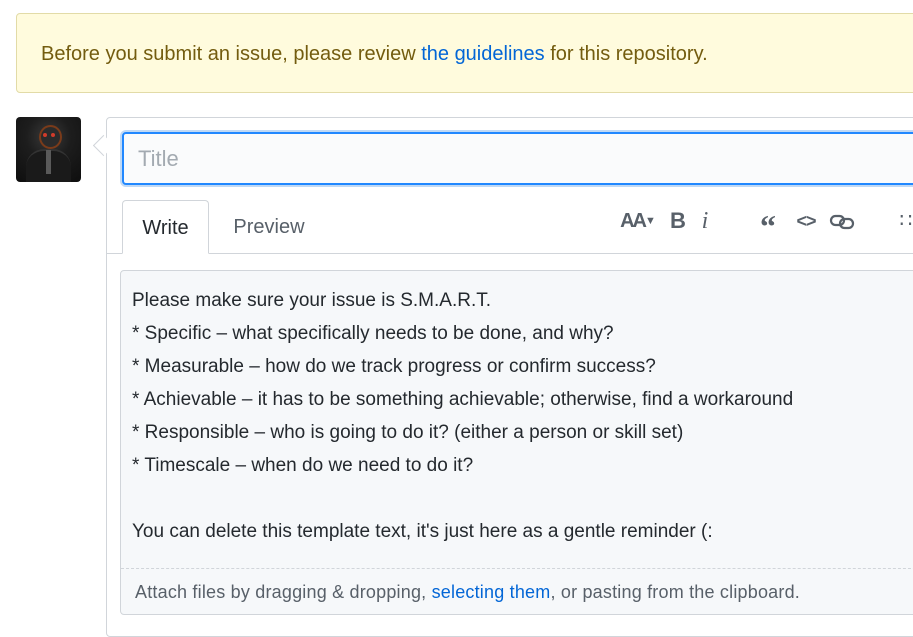 The width and height of the screenshot is (913, 637). I want to click on avatar, so click(48, 149).